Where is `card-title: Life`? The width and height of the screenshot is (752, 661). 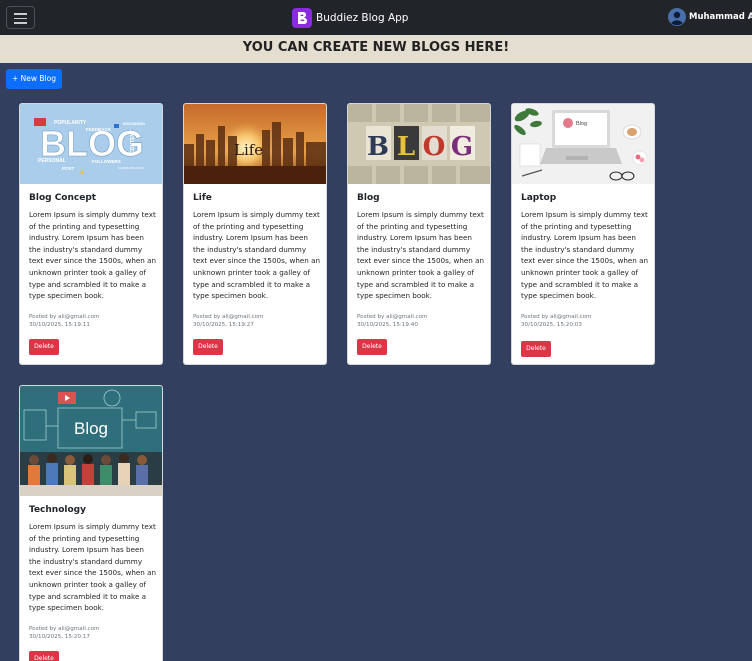
card-title: Life is located at coordinates (202, 198).